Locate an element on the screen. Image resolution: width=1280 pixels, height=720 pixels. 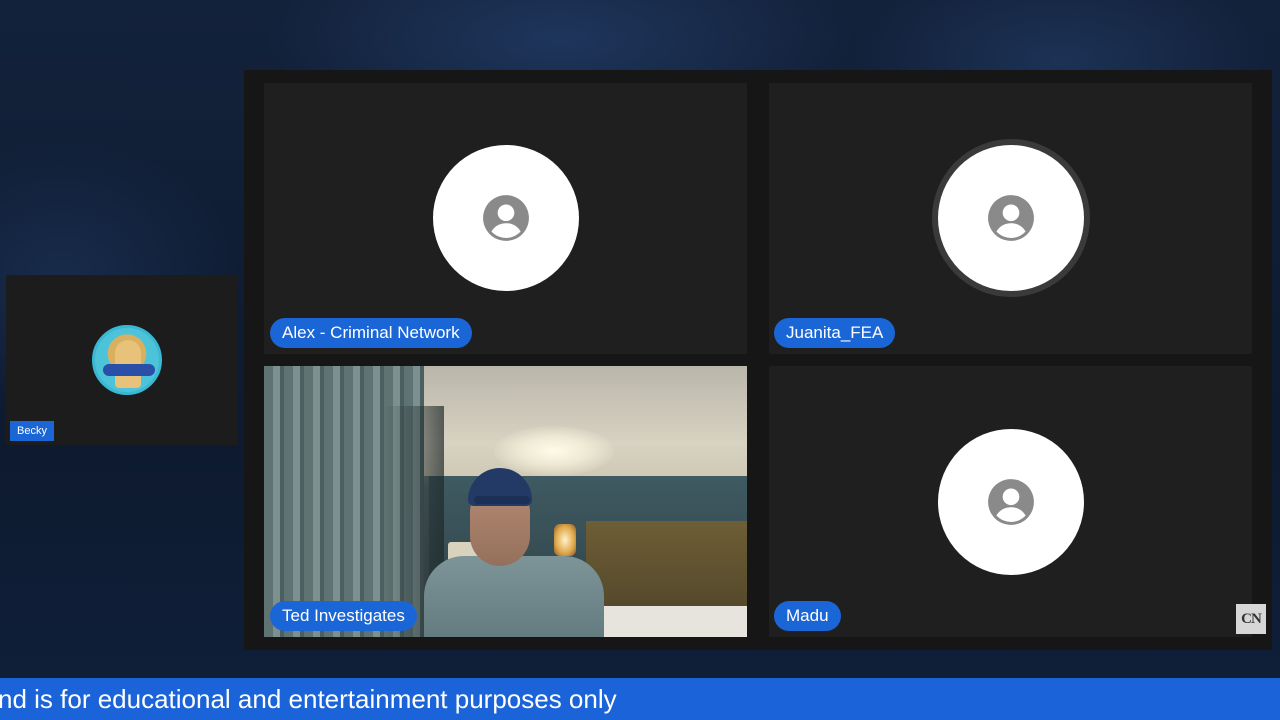
participant-name-label: Juanita_FEA is located at coordinates (835, 333).